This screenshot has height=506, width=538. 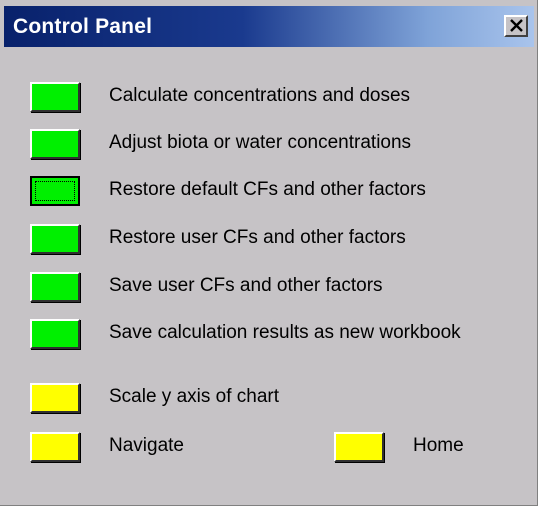 I want to click on save-results-workbook-label: Save calculation results as new workbook, so click(x=285, y=332).